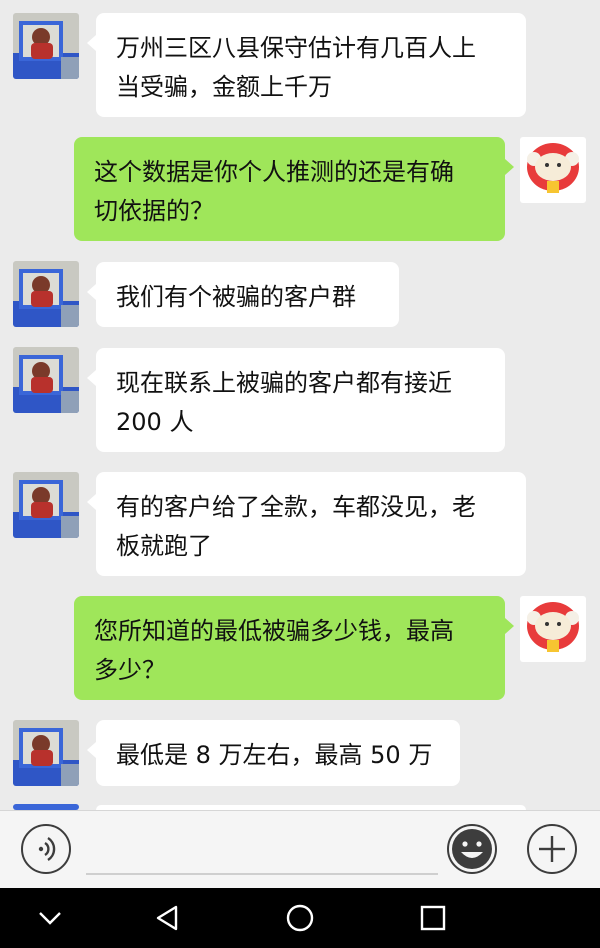  What do you see at coordinates (296, 400) in the screenshot?
I see `message-bubble: 现在联系上被骗的客户都有接近 200 人` at bounding box center [296, 400].